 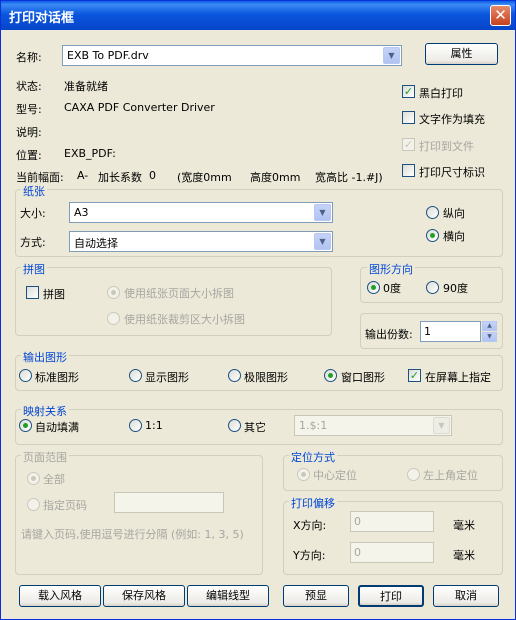 What do you see at coordinates (29, 86) in the screenshot?
I see `status-label: 状态:` at bounding box center [29, 86].